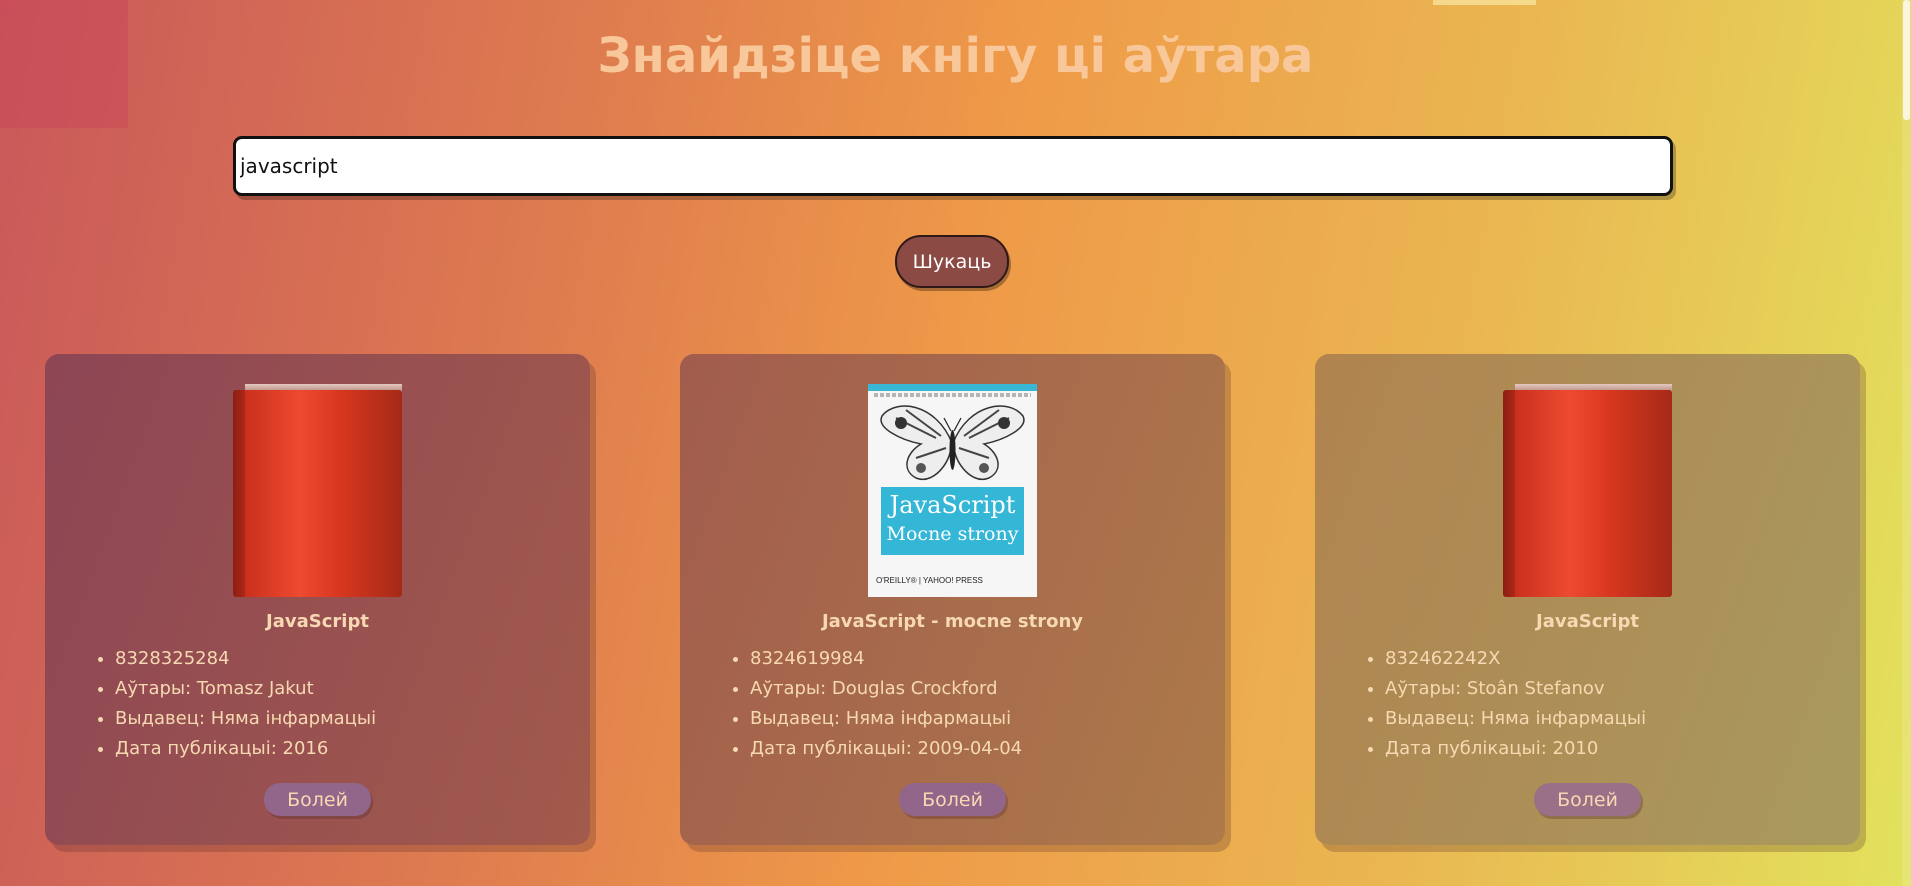 Image resolution: width=1911 pixels, height=886 pixels. I want to click on book-date: Дата публікацыі: 2010, so click(1515, 749).